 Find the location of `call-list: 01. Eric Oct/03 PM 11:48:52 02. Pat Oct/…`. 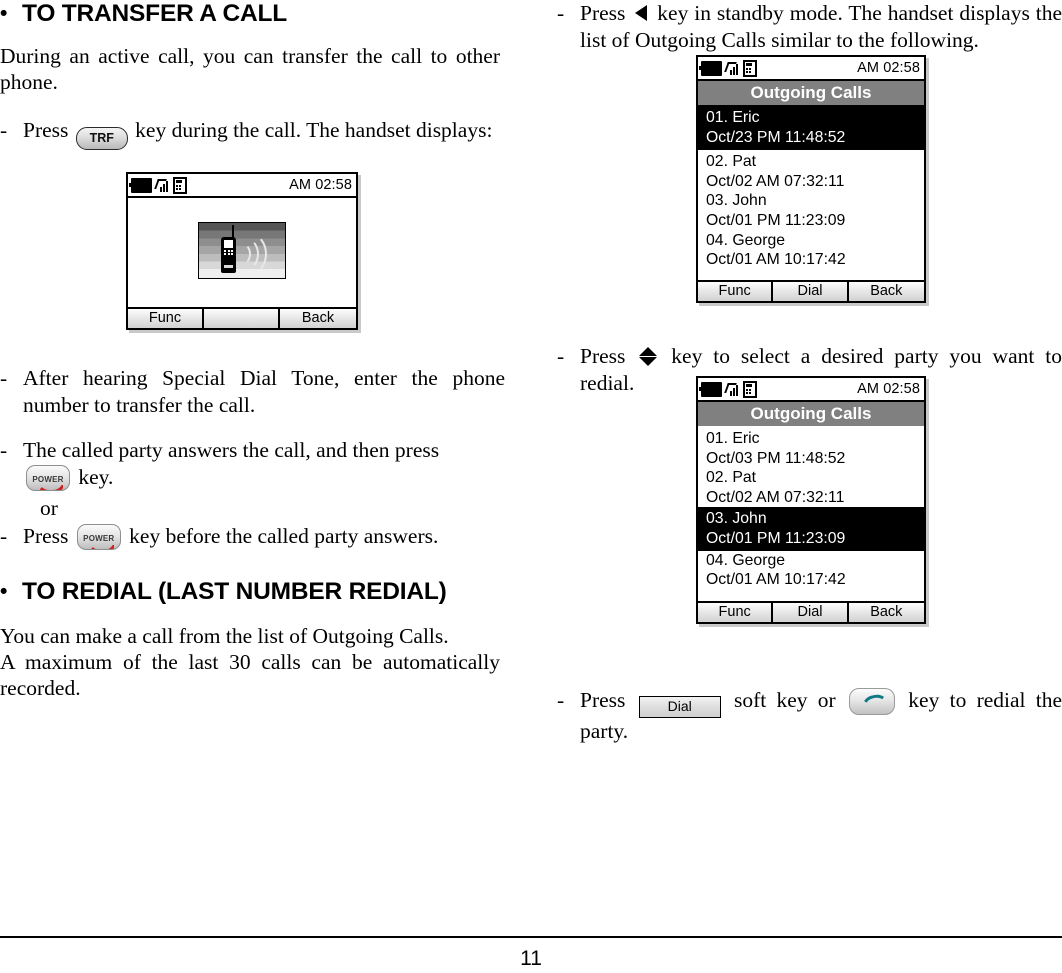

call-list: 01. Eric Oct/03 PM 11:48:52 02. Pat Oct/… is located at coordinates (811, 508).